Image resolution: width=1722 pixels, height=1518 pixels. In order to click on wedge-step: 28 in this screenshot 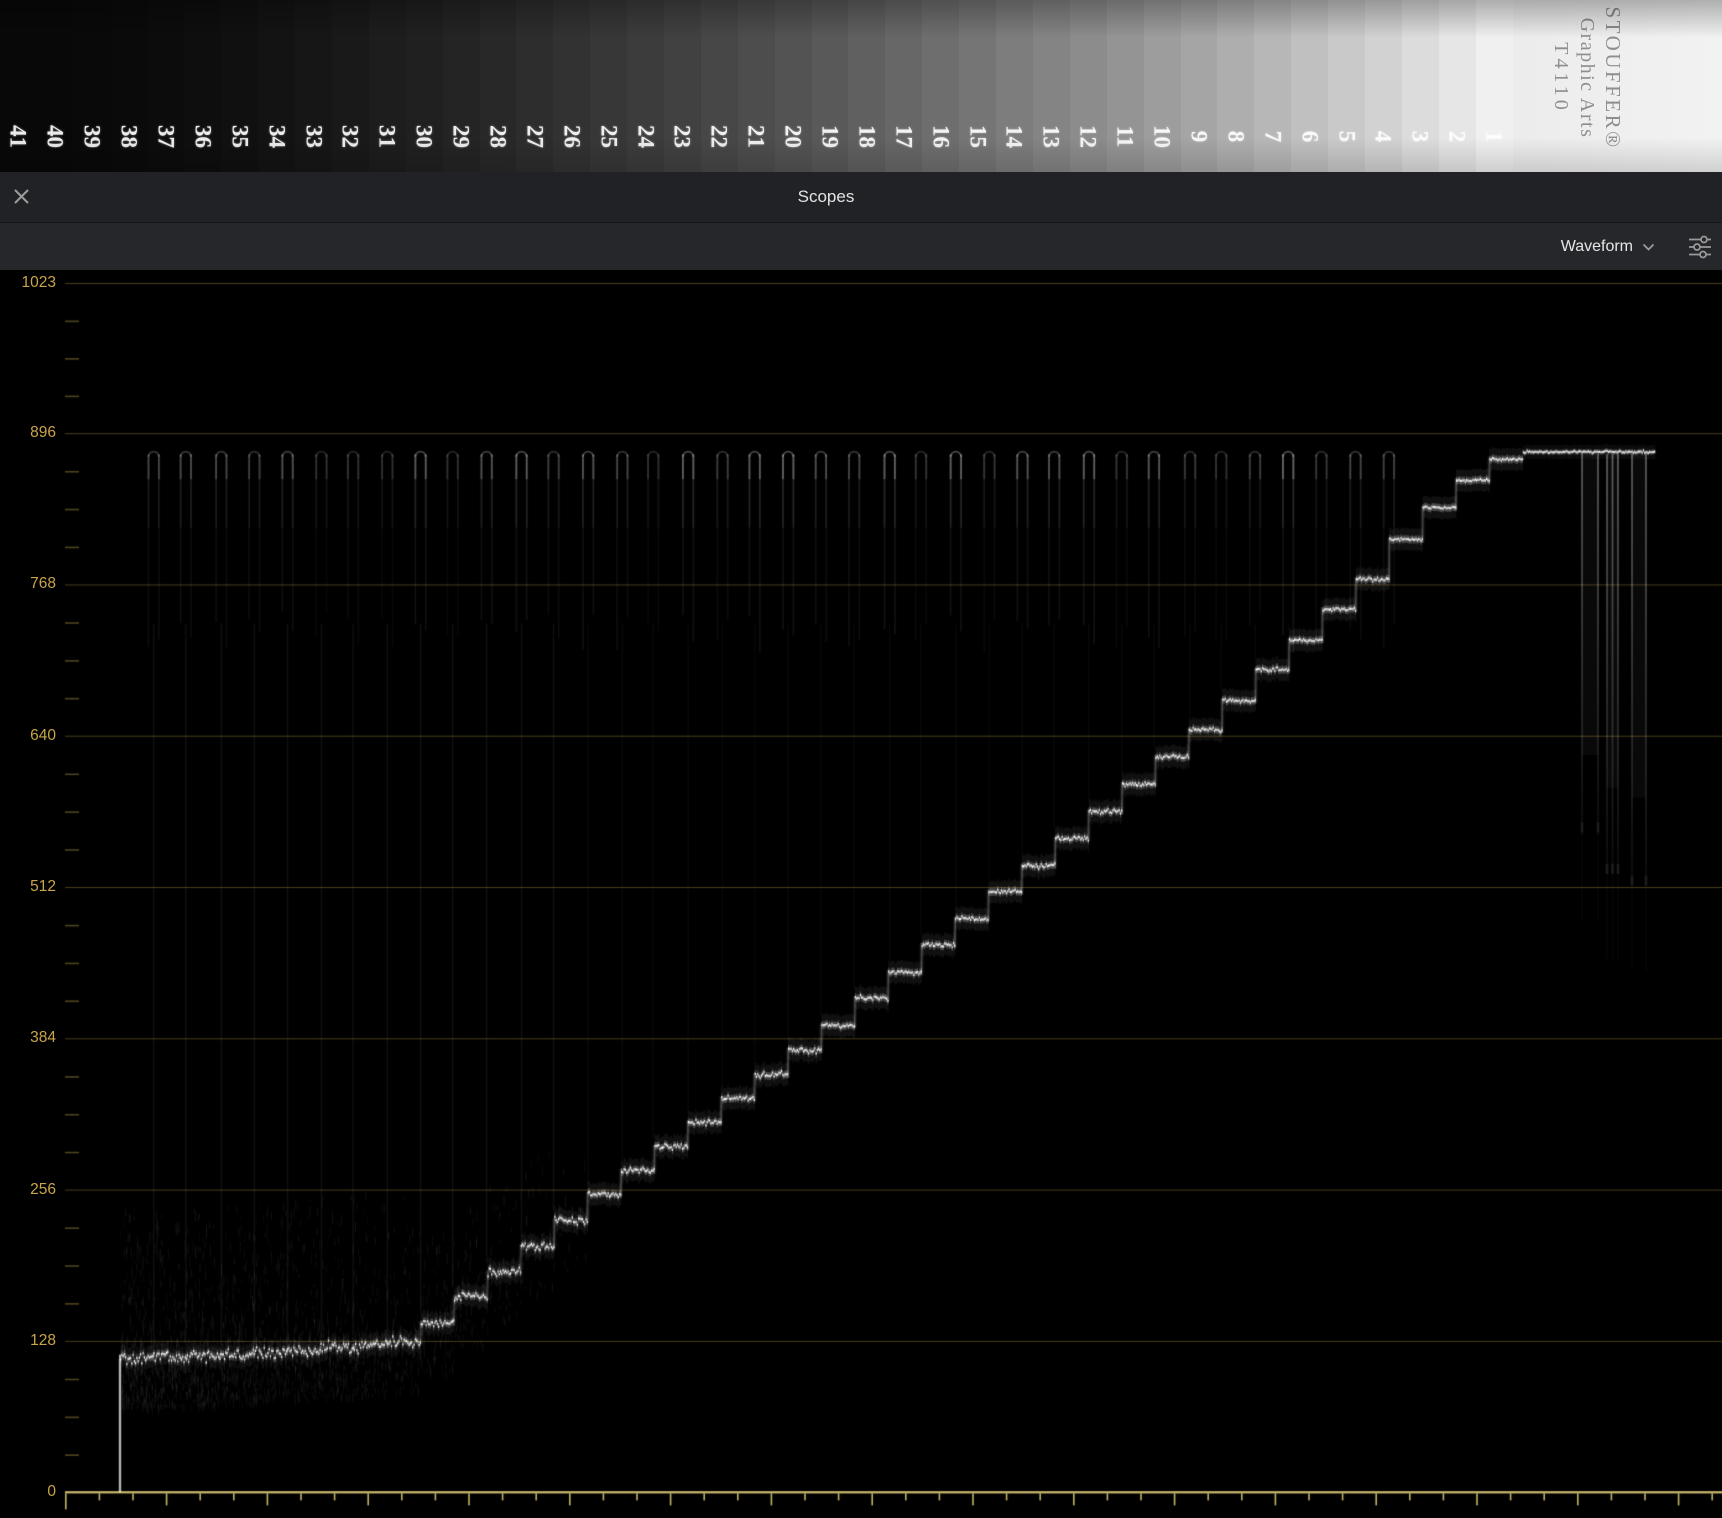, I will do `click(498, 86)`.